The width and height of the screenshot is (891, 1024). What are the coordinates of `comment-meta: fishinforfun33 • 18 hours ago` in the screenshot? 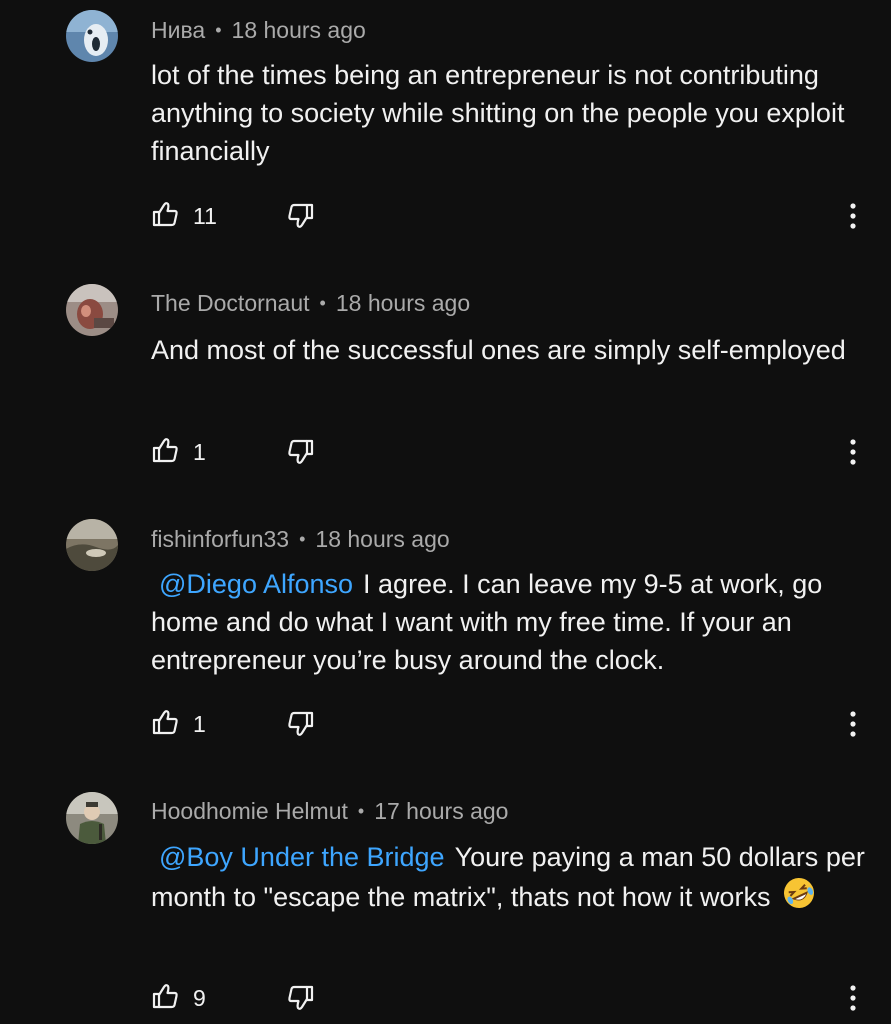 It's located at (300, 539).